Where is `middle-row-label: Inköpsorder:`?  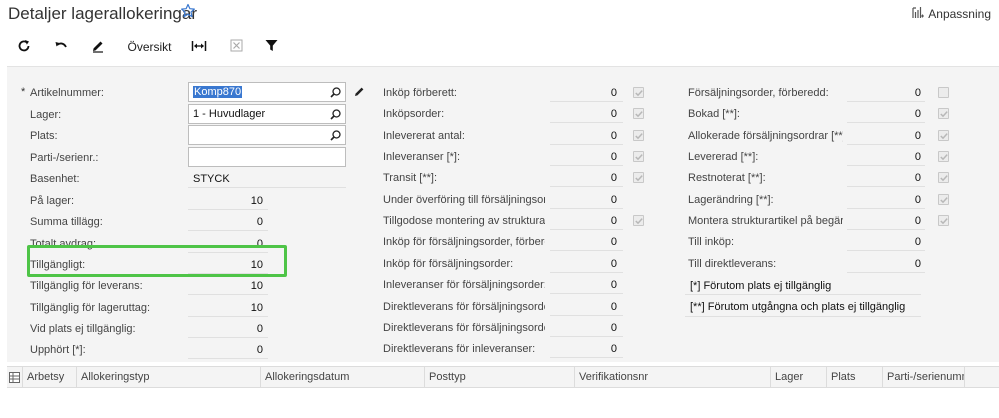 middle-row-label: Inköpsorder: is located at coordinates (414, 114).